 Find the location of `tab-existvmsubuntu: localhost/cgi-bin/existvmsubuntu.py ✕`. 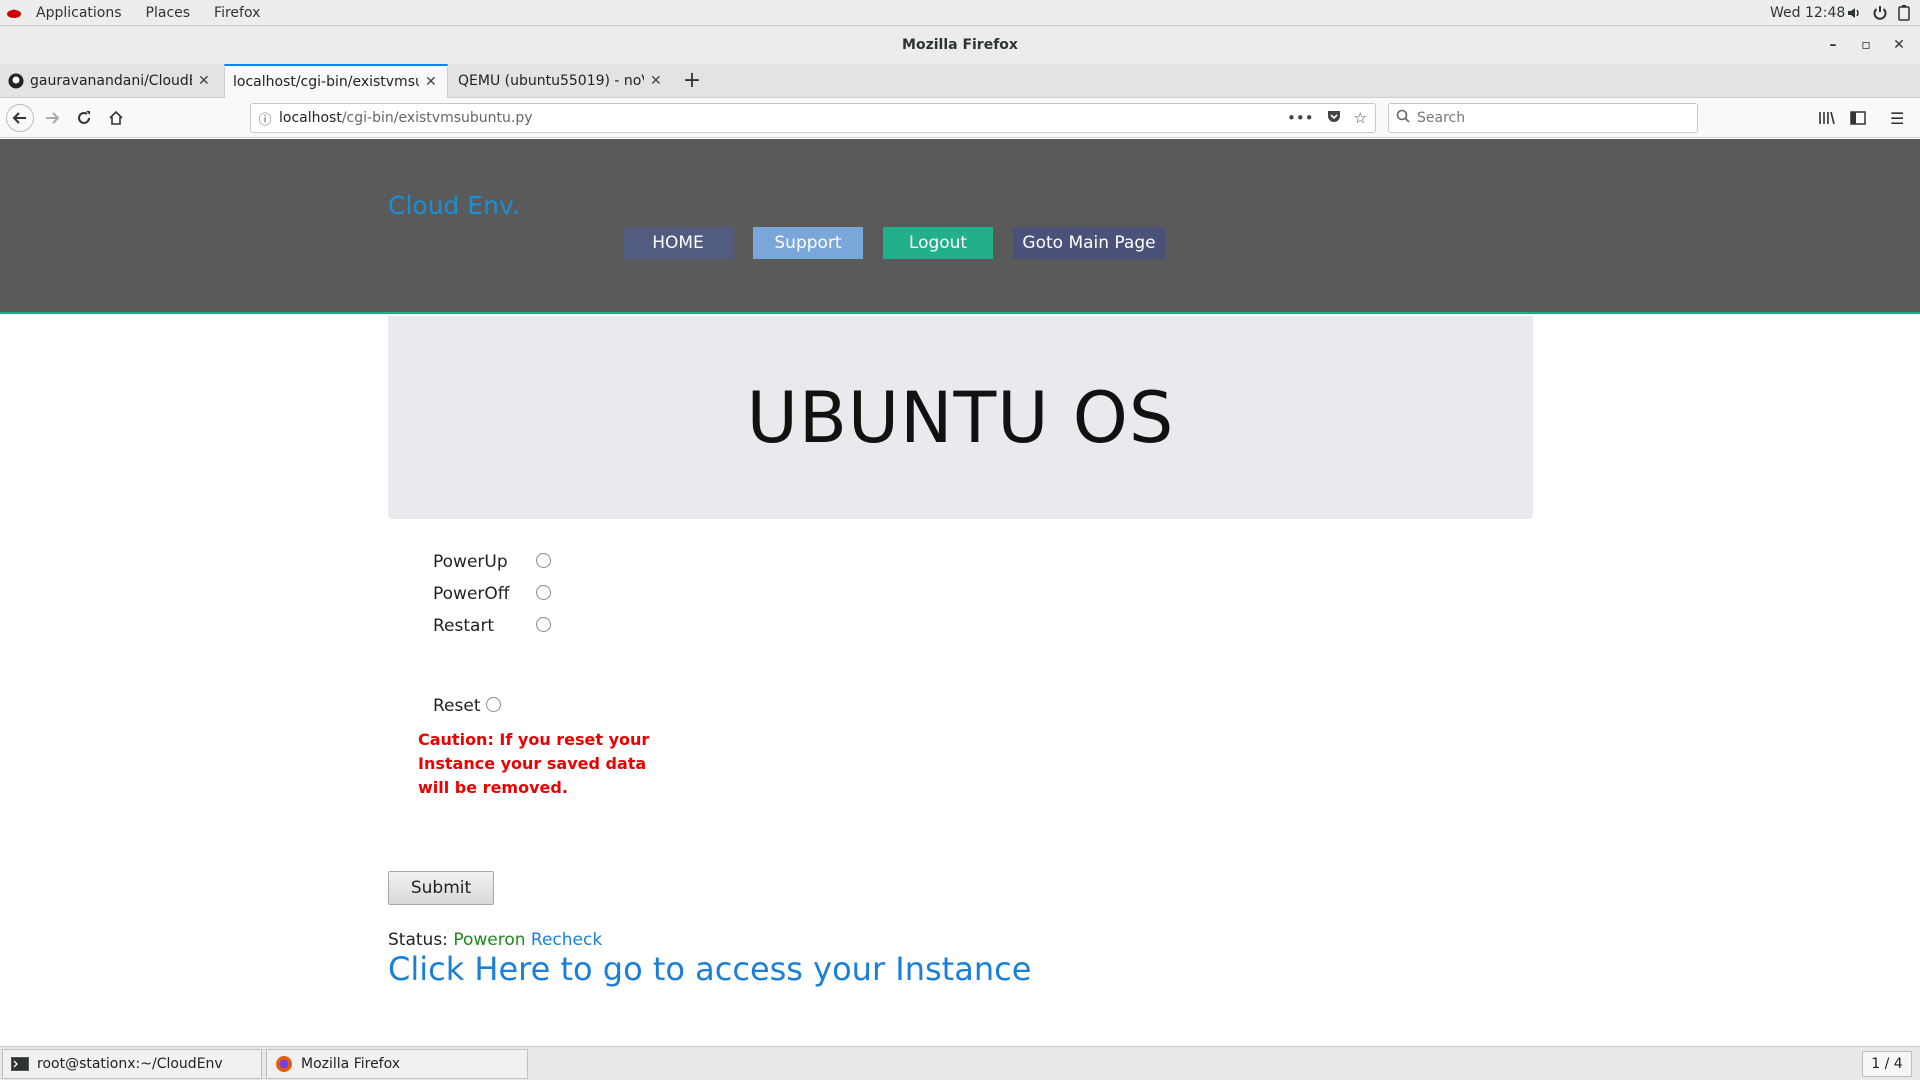

tab-existvmsubuntu: localhost/cgi-bin/existvmsubuntu.py ✕ is located at coordinates (336, 81).